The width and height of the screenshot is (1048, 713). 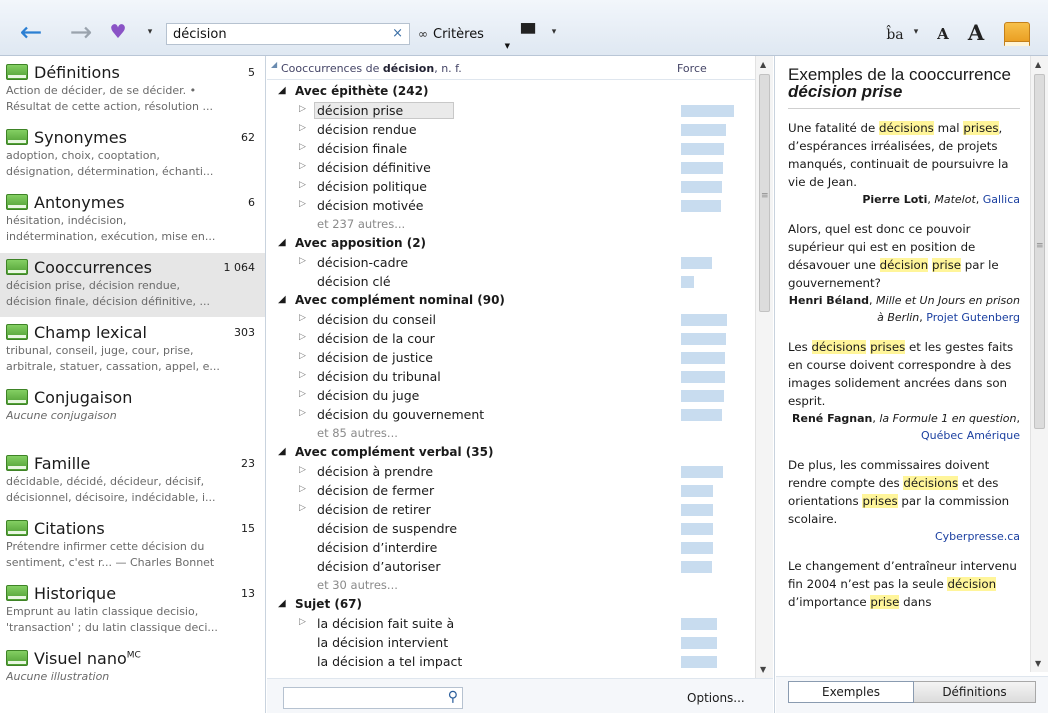 I want to click on group-header: ◢ Sujet (67), so click(x=511, y=604).